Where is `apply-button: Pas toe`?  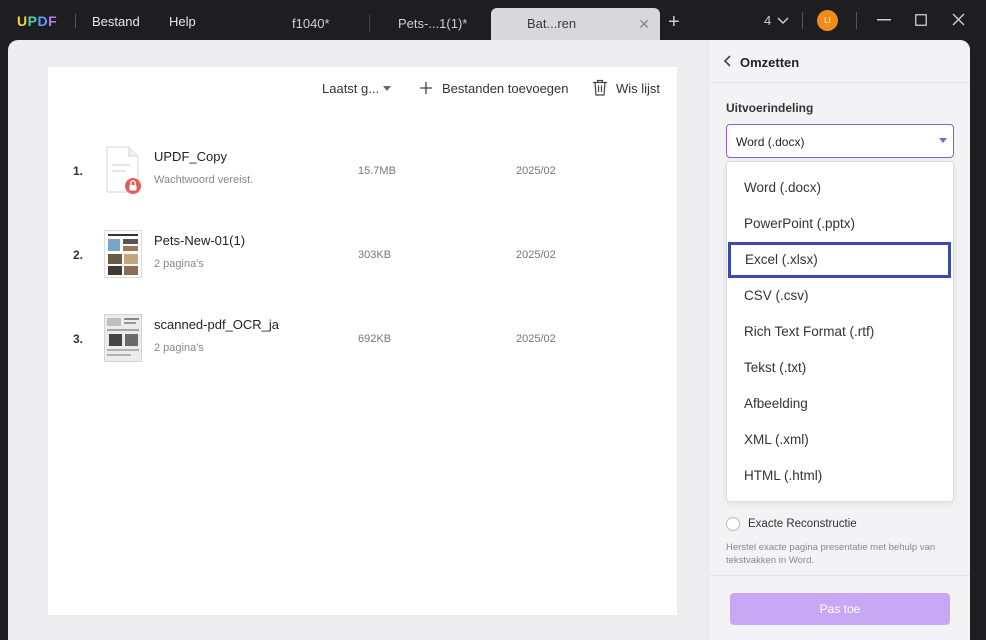 apply-button: Pas toe is located at coordinates (840, 609).